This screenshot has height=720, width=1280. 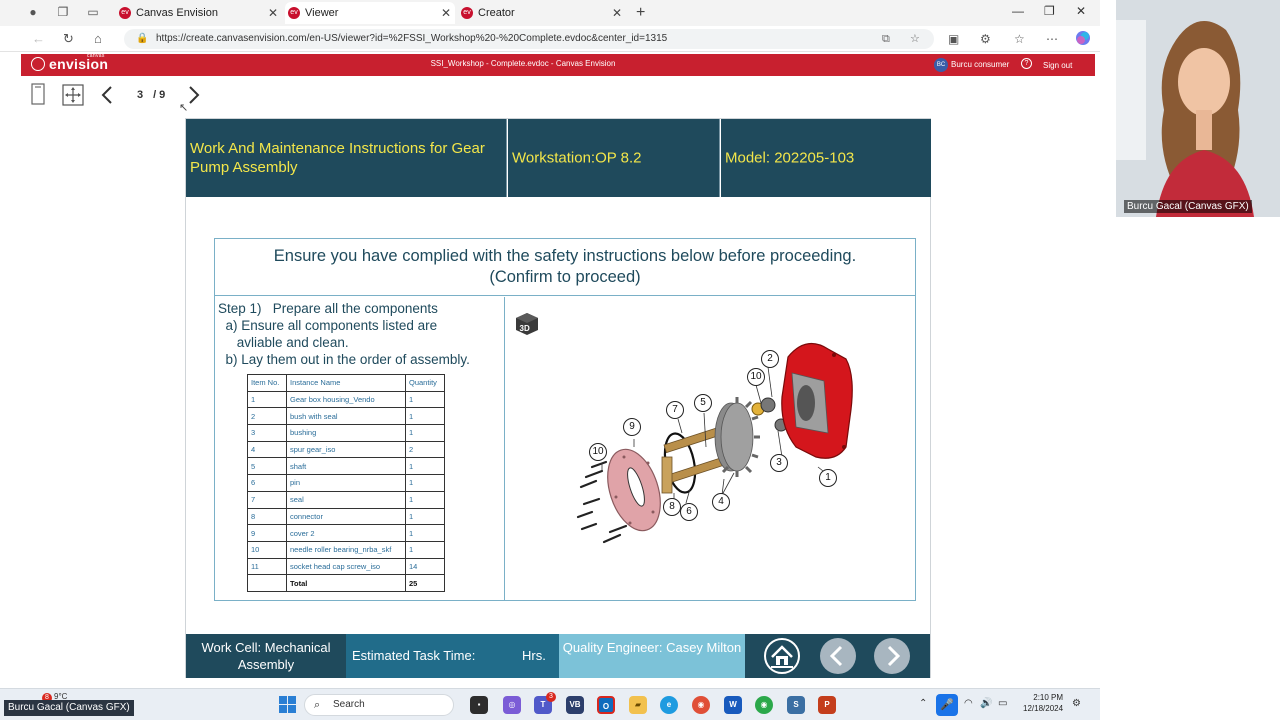 I want to click on current-page-input: 3, so click(x=140, y=95).